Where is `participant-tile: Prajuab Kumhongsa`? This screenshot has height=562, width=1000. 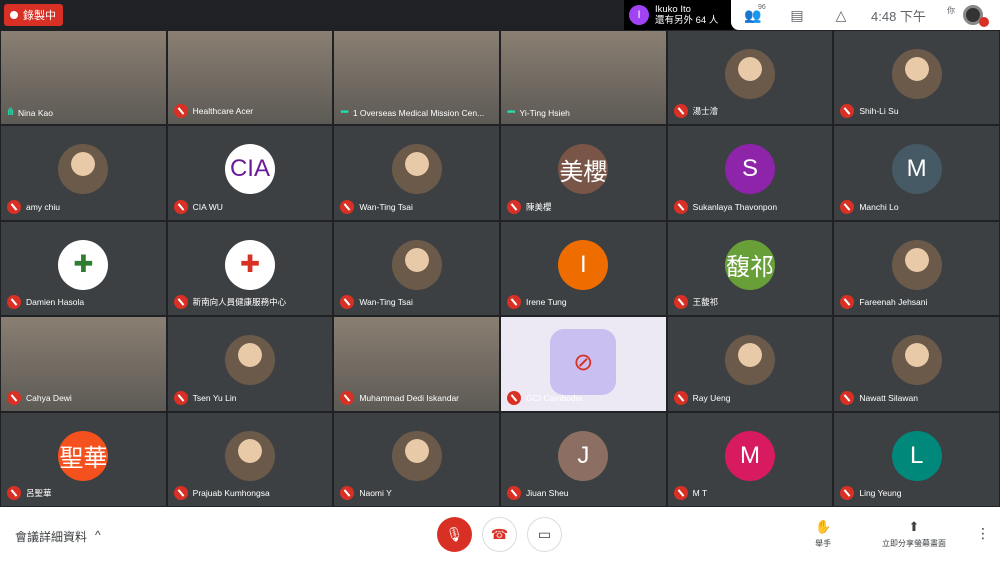 participant-tile: Prajuab Kumhongsa is located at coordinates (250, 459).